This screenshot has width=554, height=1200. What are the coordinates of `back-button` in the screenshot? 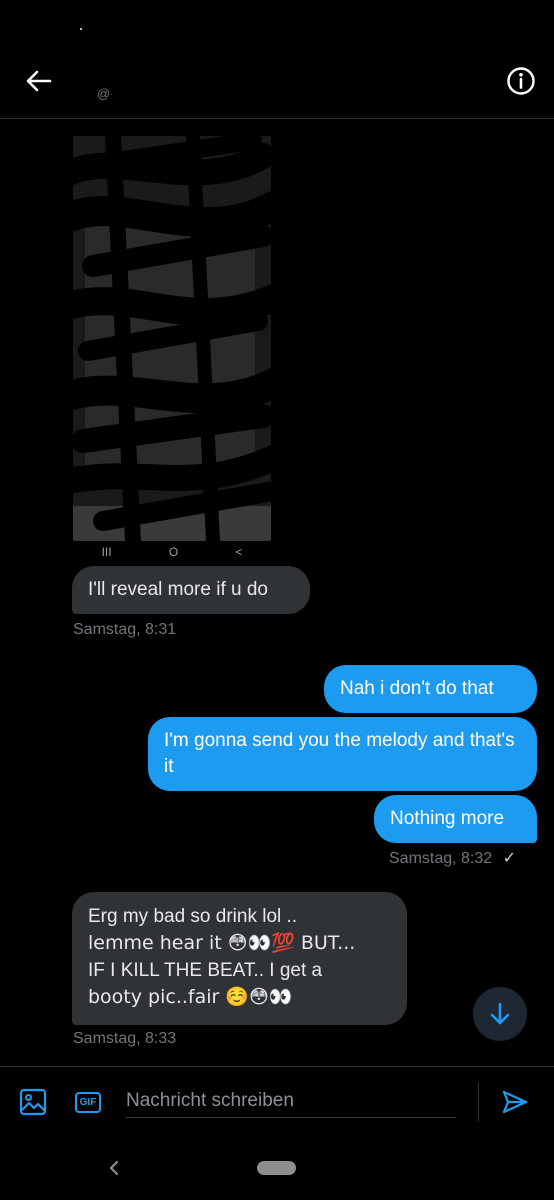 It's located at (39, 81).